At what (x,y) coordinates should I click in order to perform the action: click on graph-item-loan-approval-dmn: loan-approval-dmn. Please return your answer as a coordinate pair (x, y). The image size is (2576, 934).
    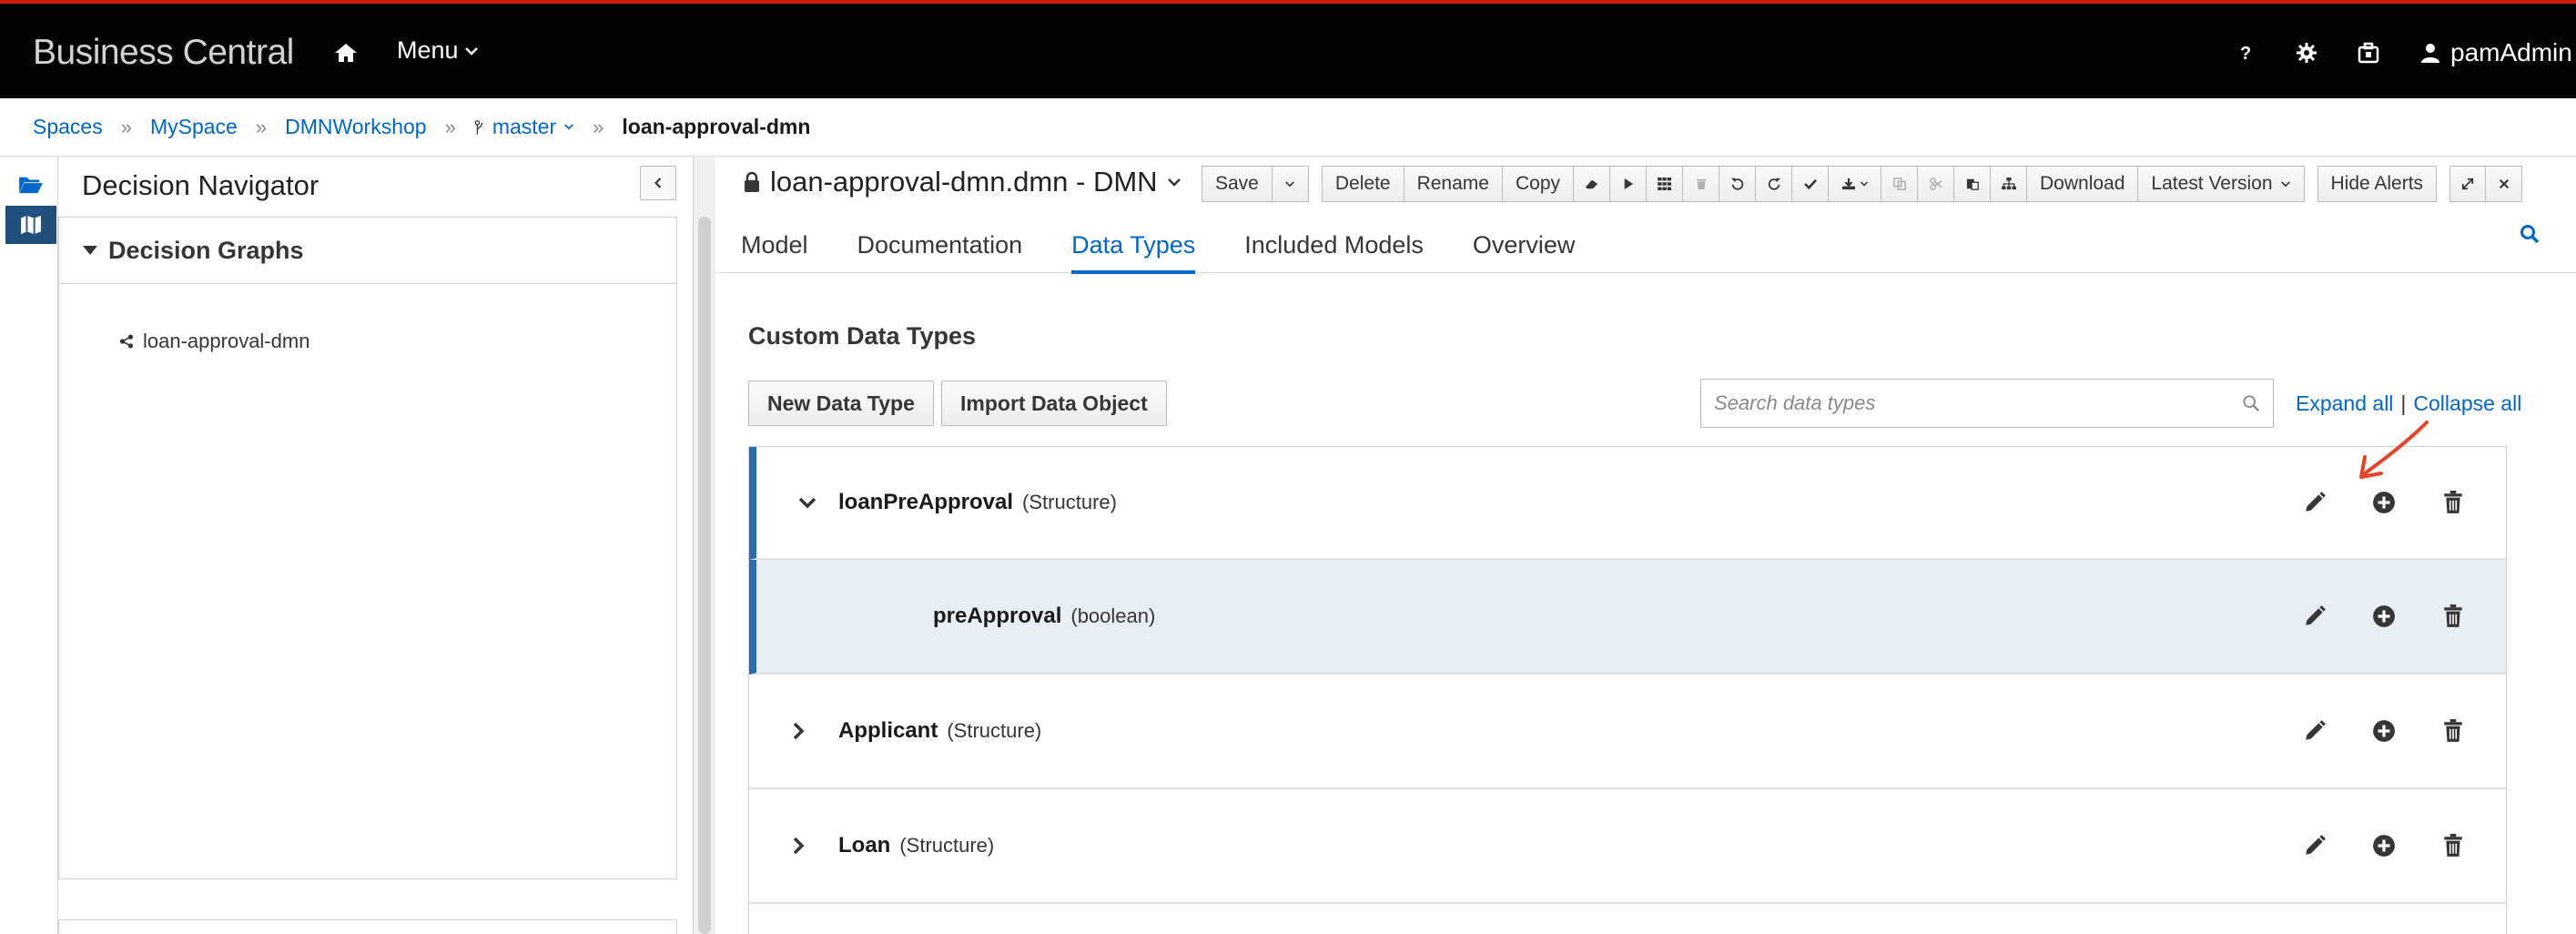
    Looking at the image, I should click on (214, 341).